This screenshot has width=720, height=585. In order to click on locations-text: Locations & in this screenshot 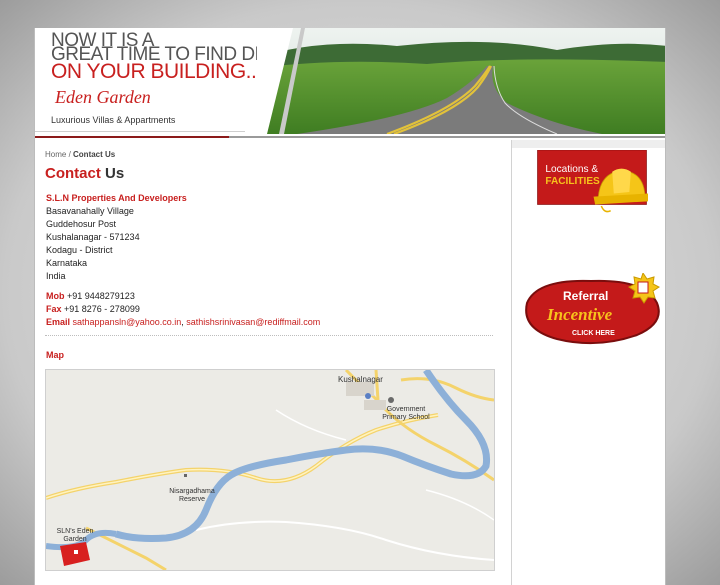, I will do `click(571, 169)`.